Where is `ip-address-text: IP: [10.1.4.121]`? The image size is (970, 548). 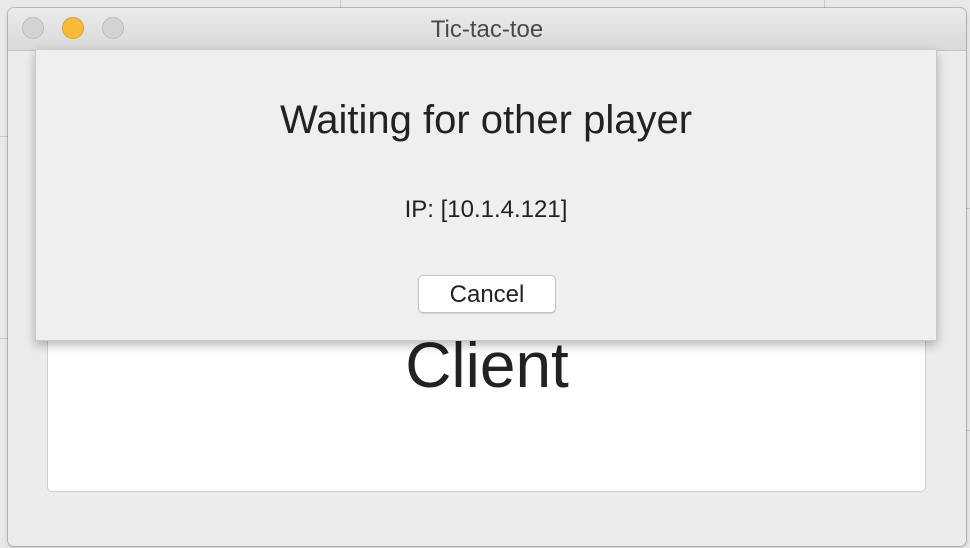
ip-address-text: IP: [10.1.4.121] is located at coordinates (486, 209).